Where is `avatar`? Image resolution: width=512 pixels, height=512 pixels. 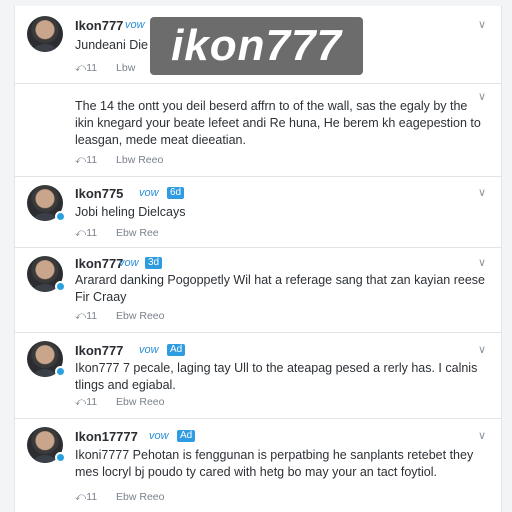 avatar is located at coordinates (45, 34).